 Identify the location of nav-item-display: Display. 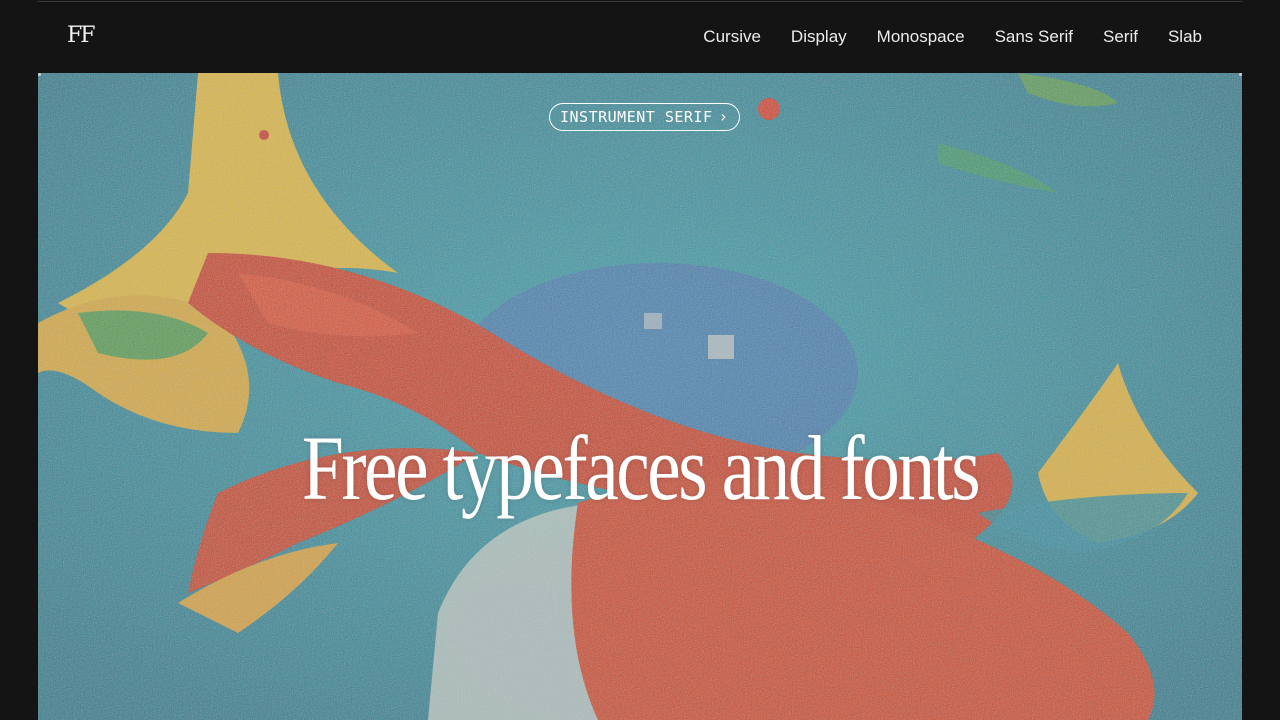
(819, 37).